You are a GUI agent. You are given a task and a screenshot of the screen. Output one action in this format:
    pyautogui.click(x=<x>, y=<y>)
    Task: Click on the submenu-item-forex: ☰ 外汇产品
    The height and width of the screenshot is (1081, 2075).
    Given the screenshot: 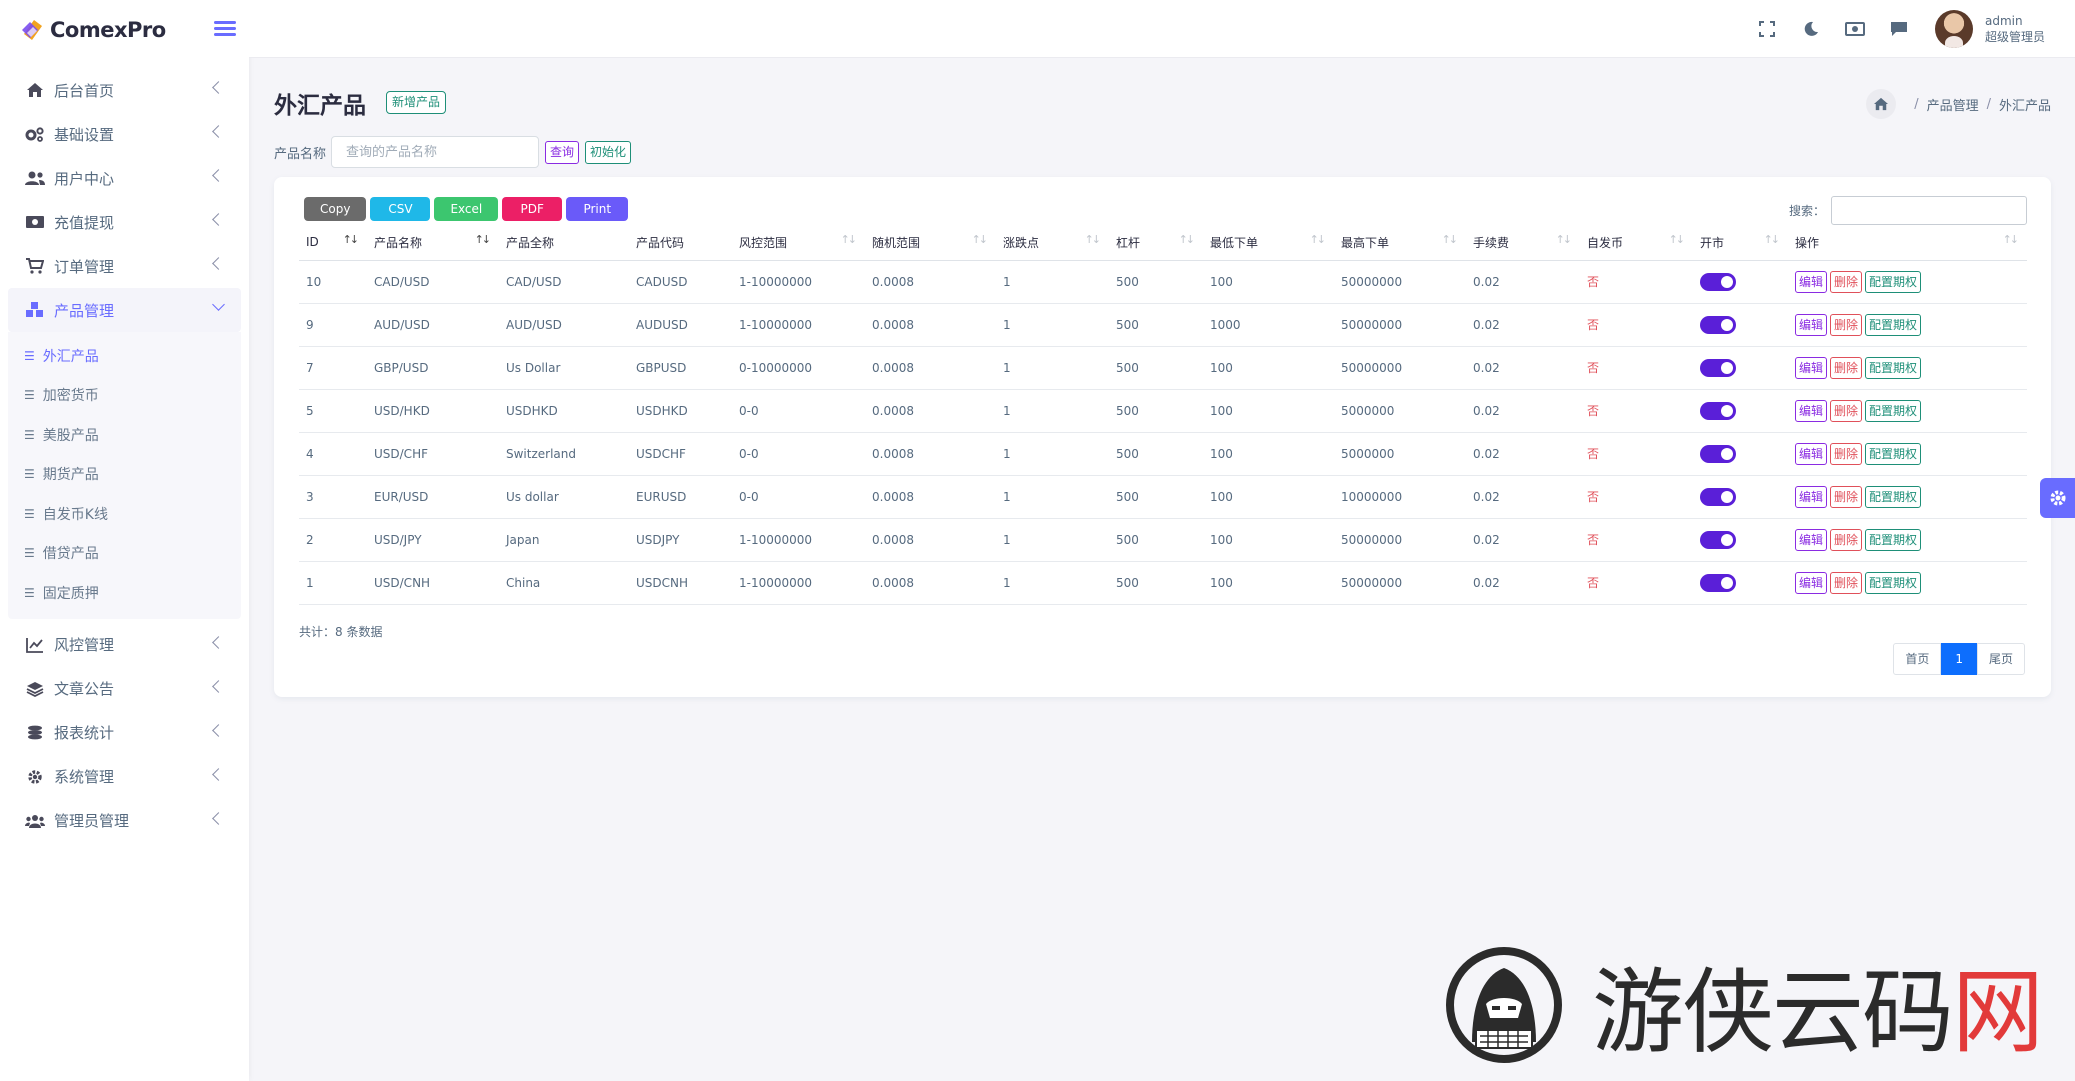 What is the action you would take?
    pyautogui.click(x=124, y=356)
    